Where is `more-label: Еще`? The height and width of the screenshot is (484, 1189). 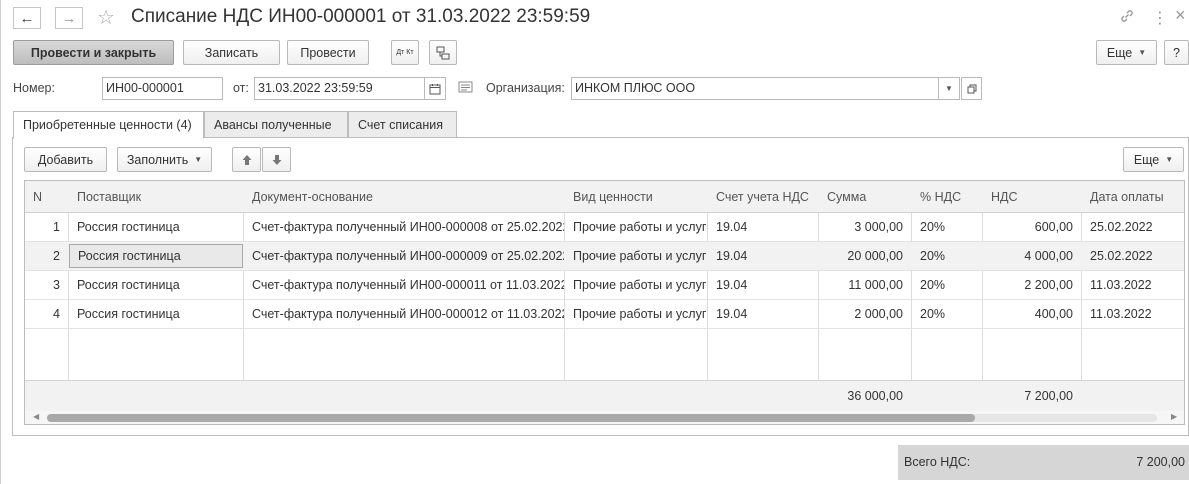
more-label: Еще is located at coordinates (1119, 52).